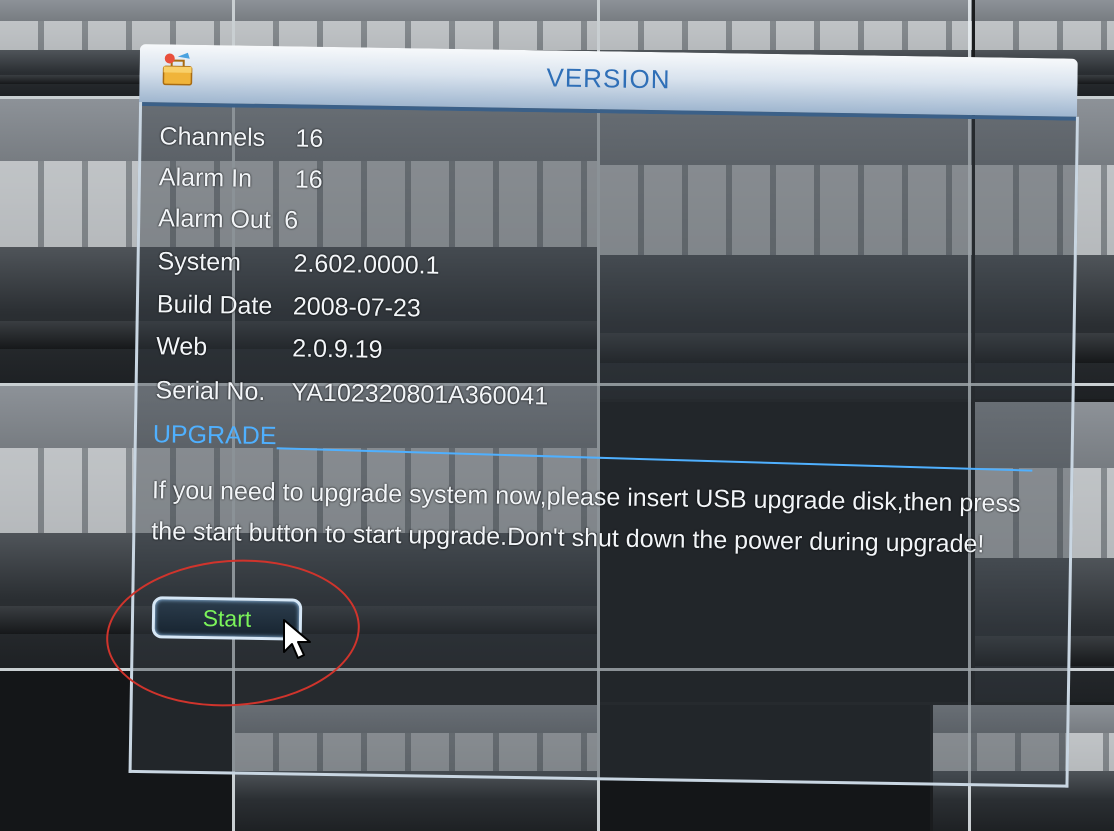 This screenshot has height=831, width=1114. What do you see at coordinates (199, 262) in the screenshot?
I see `info-label: System` at bounding box center [199, 262].